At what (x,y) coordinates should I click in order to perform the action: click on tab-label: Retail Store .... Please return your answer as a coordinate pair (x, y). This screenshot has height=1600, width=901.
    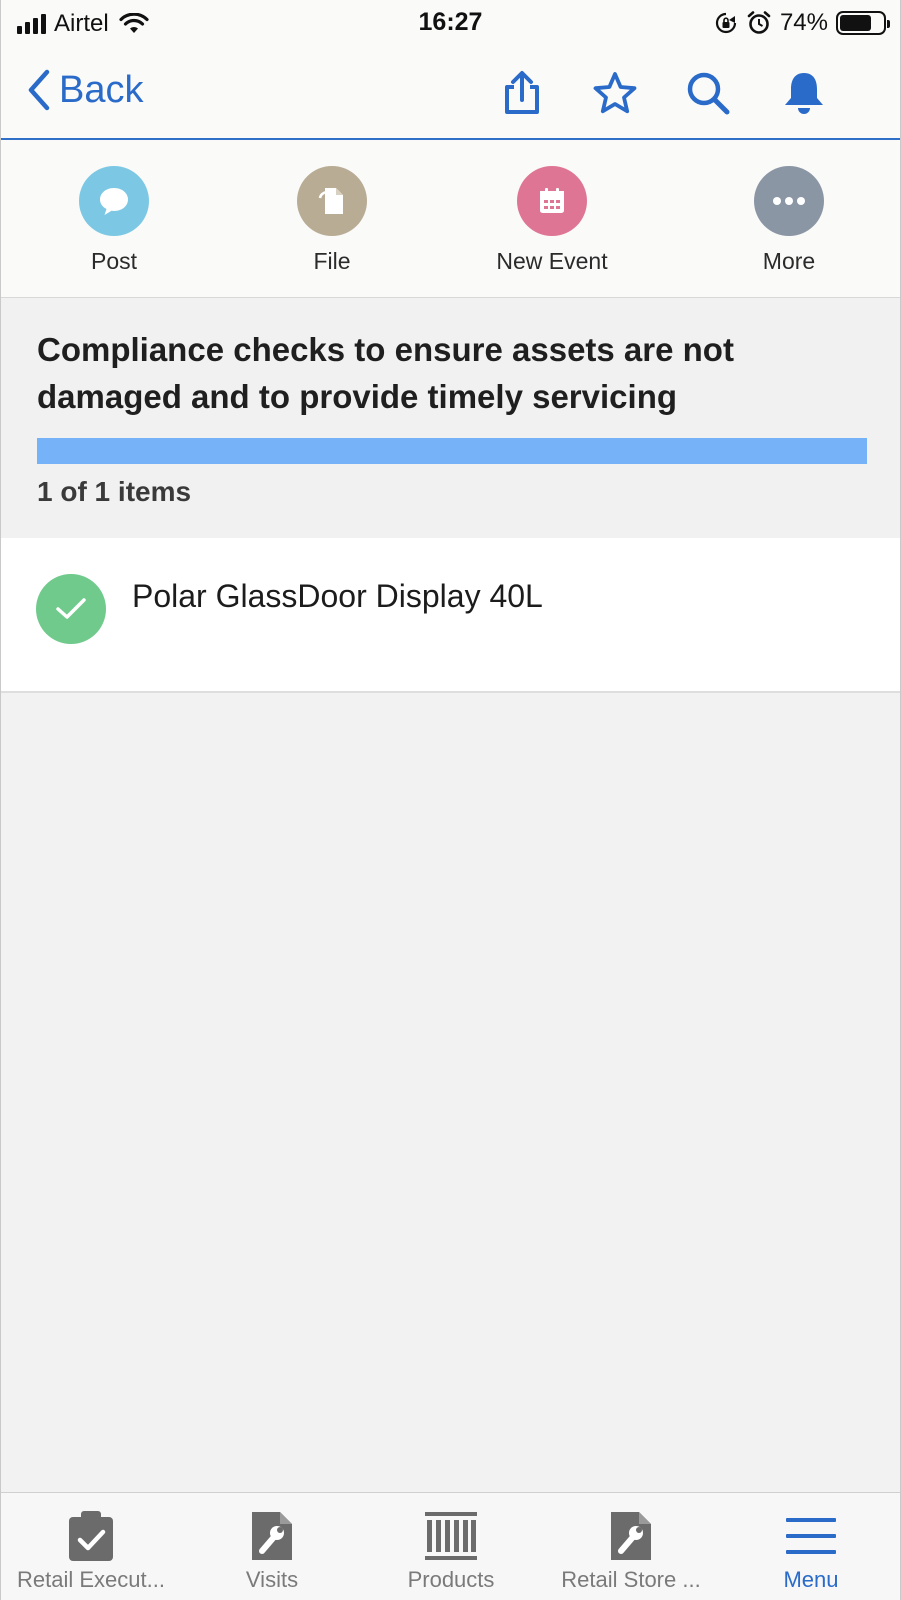
    Looking at the image, I should click on (631, 1579).